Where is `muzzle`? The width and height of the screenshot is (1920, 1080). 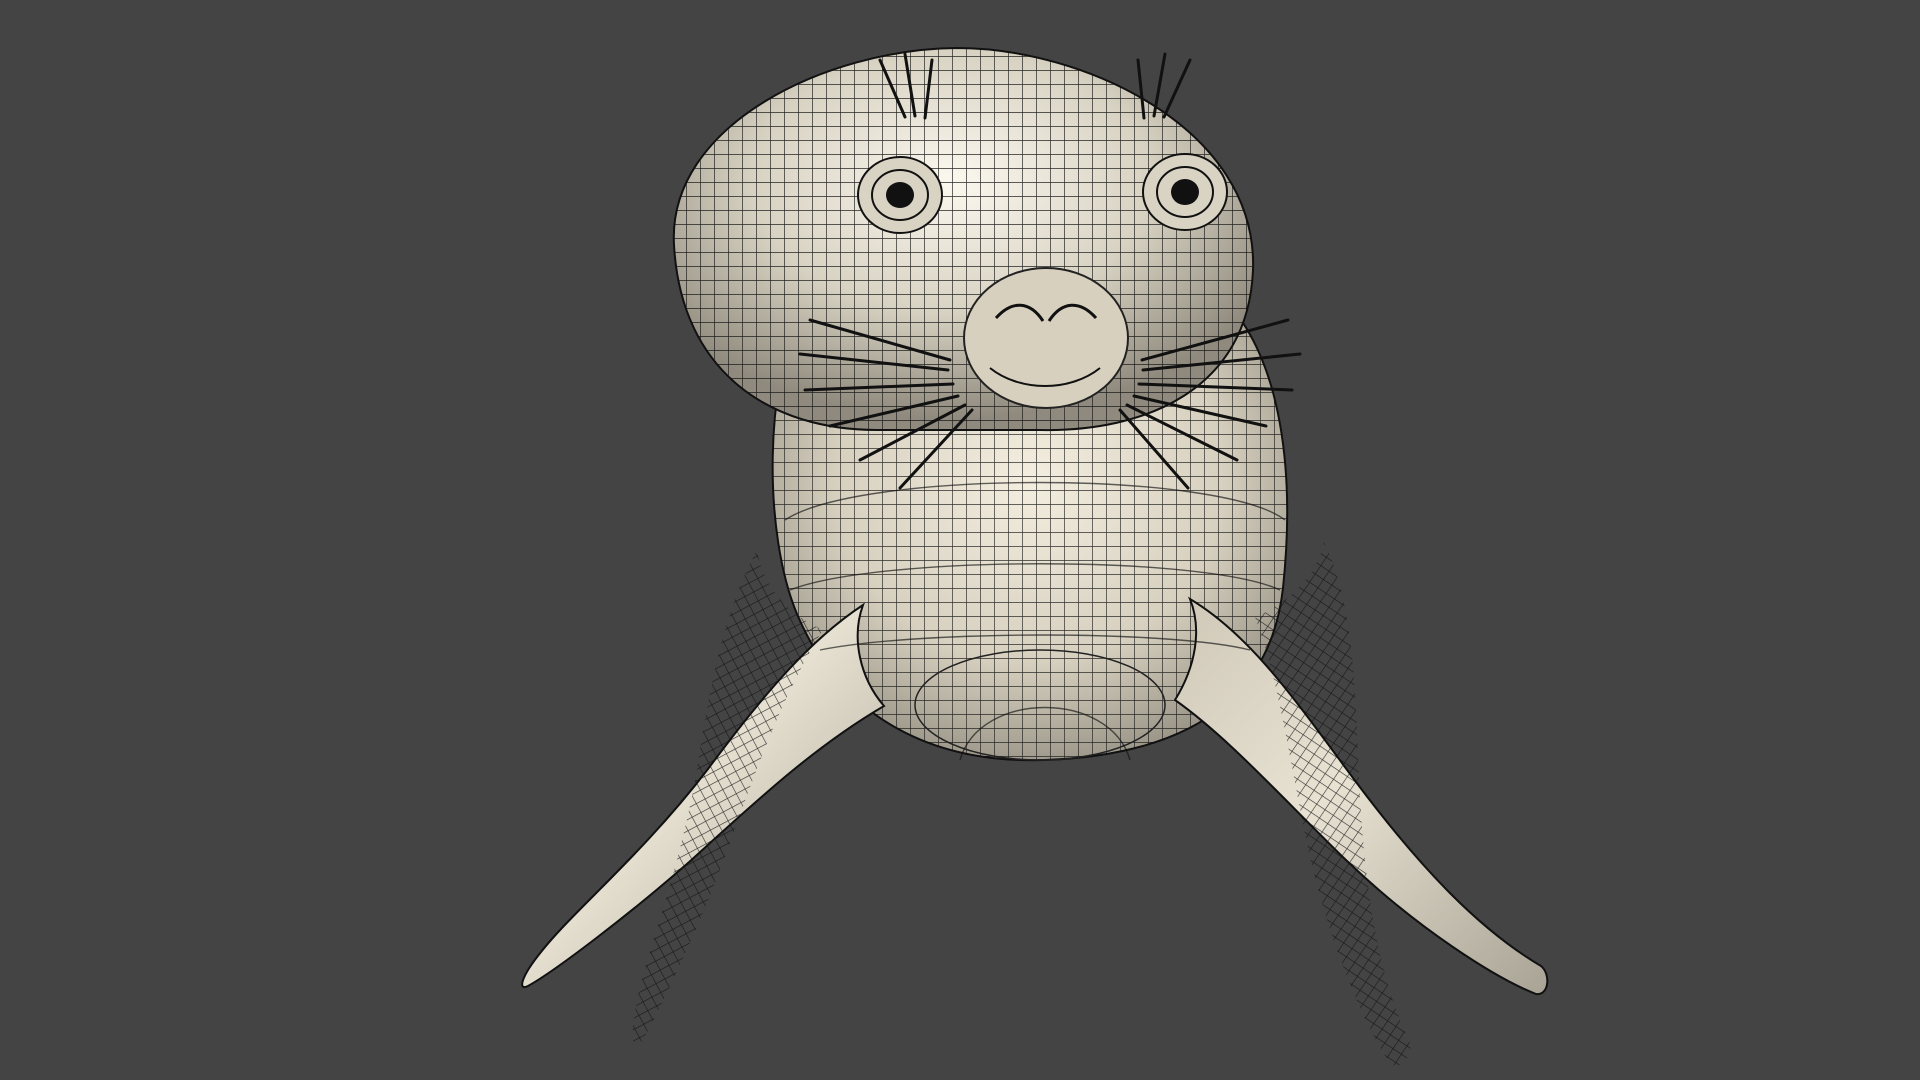 muzzle is located at coordinates (1046, 338).